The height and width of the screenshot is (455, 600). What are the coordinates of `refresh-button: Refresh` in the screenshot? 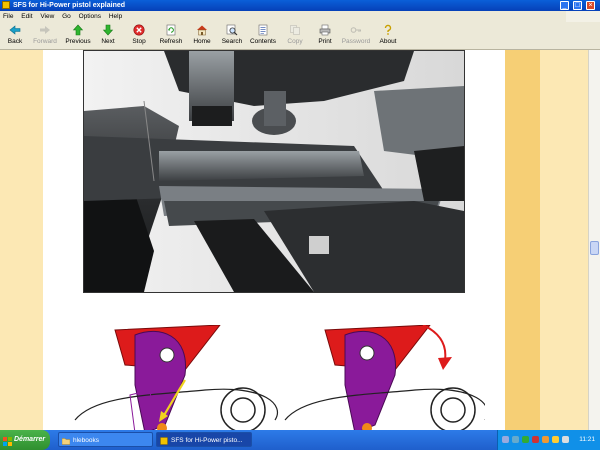 It's located at (171, 34).